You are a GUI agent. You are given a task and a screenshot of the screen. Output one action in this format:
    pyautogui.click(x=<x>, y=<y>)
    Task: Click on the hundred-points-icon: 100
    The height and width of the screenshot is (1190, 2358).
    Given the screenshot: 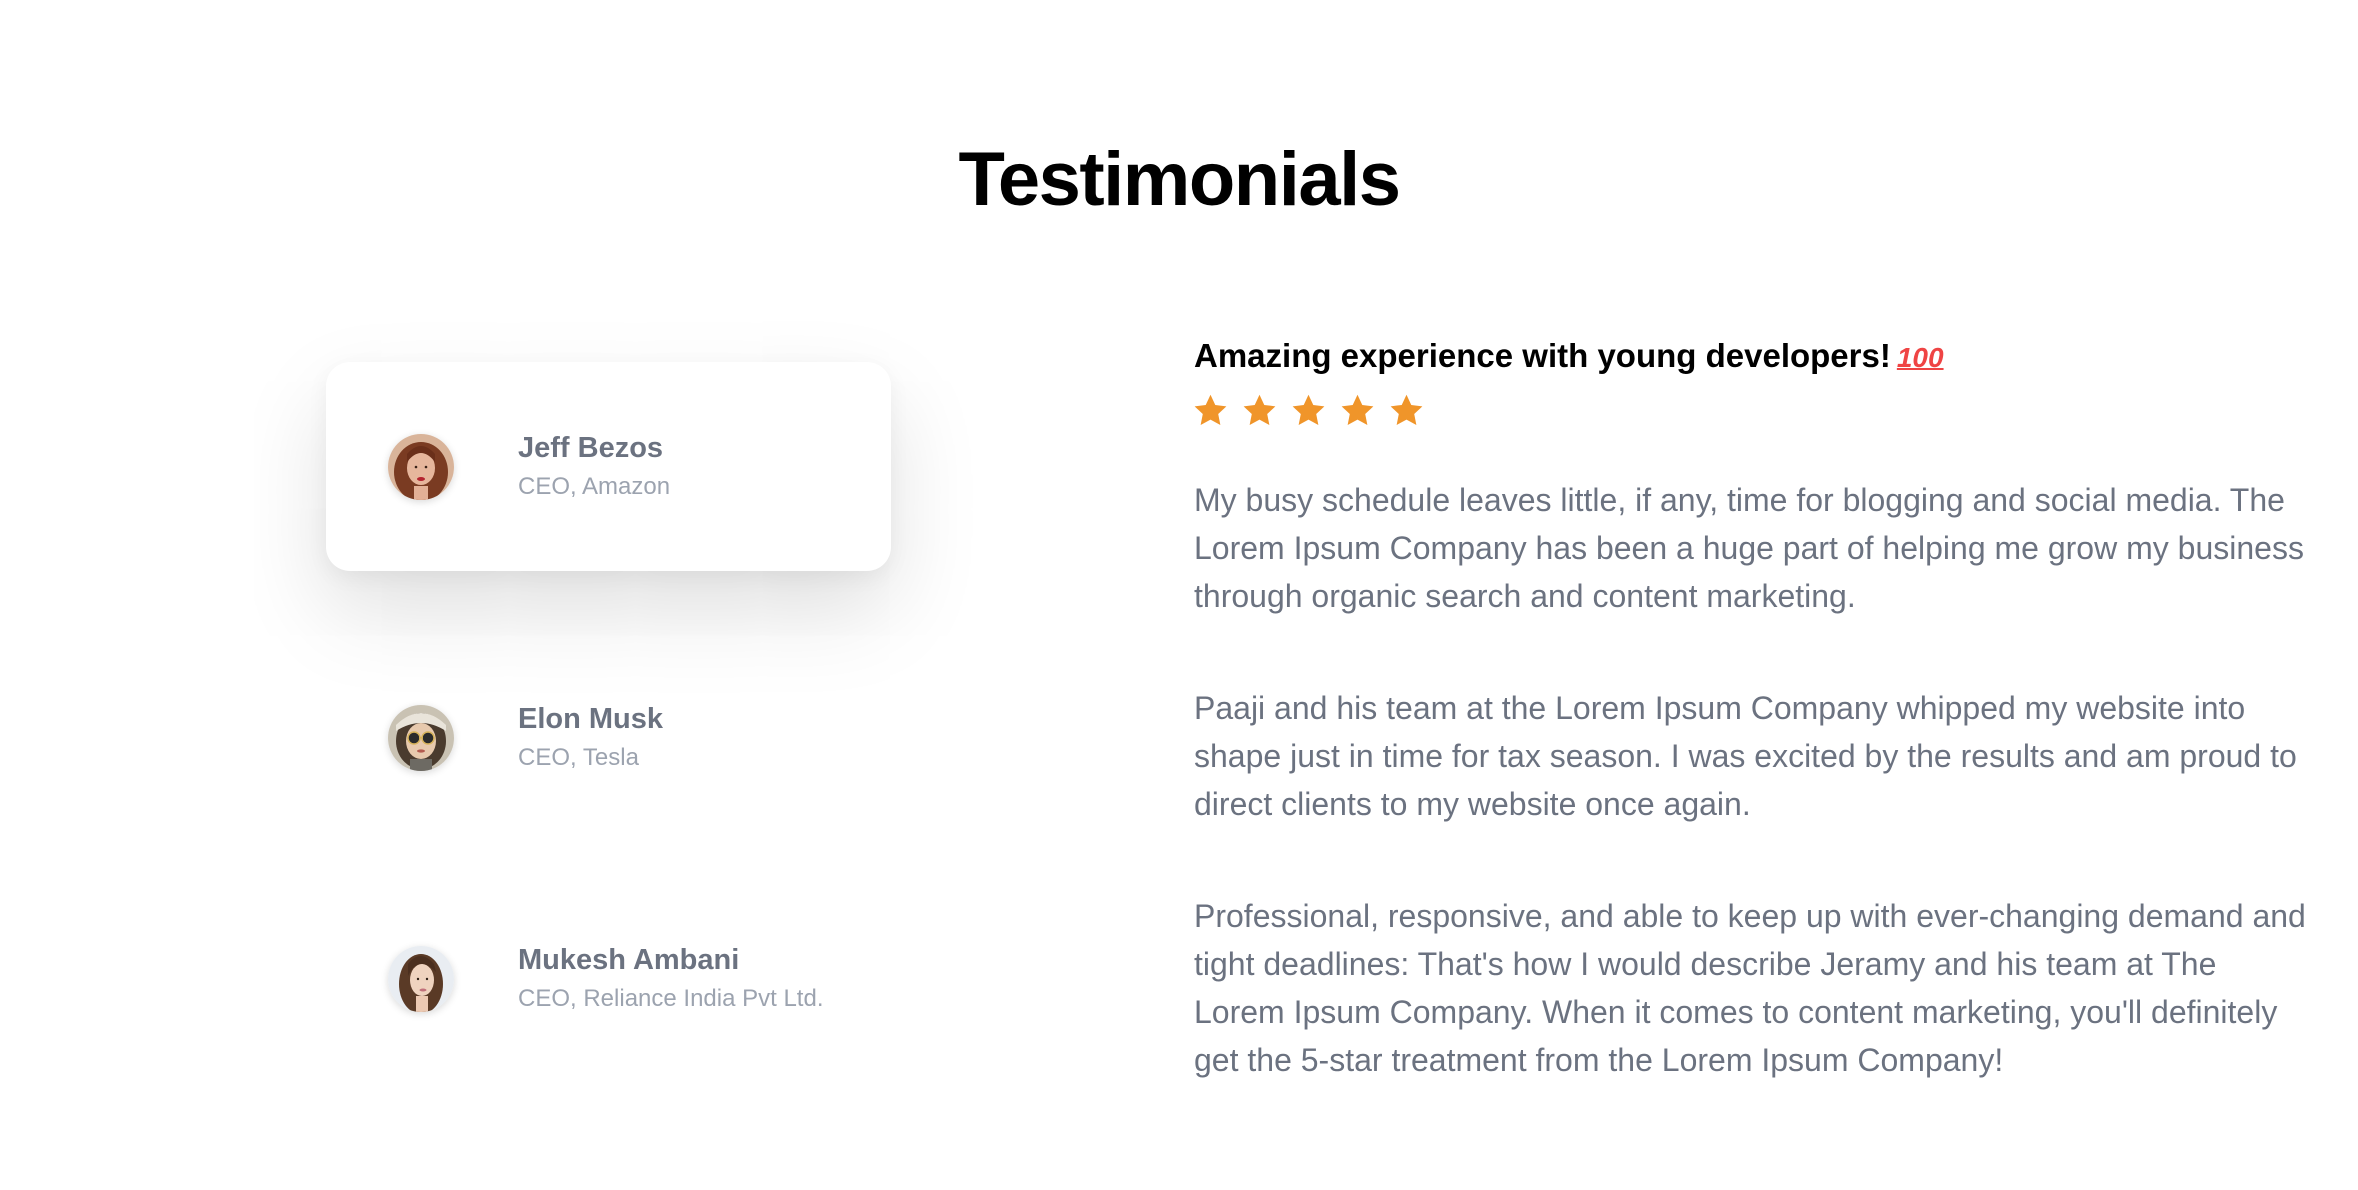 What is the action you would take?
    pyautogui.click(x=1920, y=357)
    